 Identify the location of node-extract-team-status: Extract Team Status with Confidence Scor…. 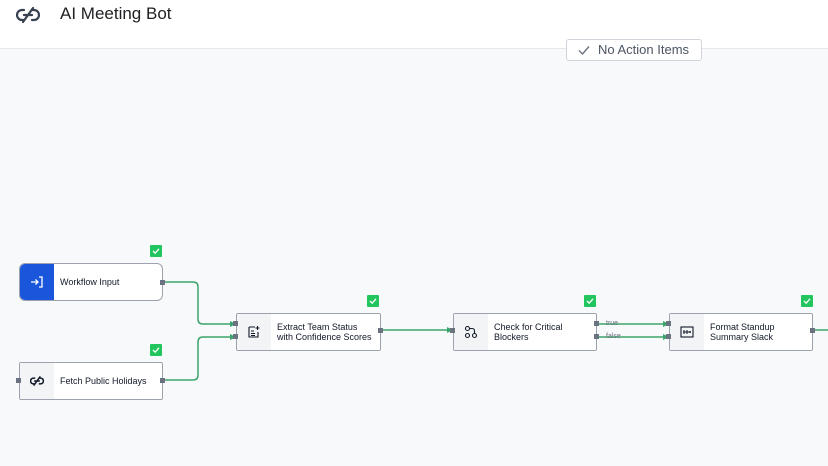
(308, 332).